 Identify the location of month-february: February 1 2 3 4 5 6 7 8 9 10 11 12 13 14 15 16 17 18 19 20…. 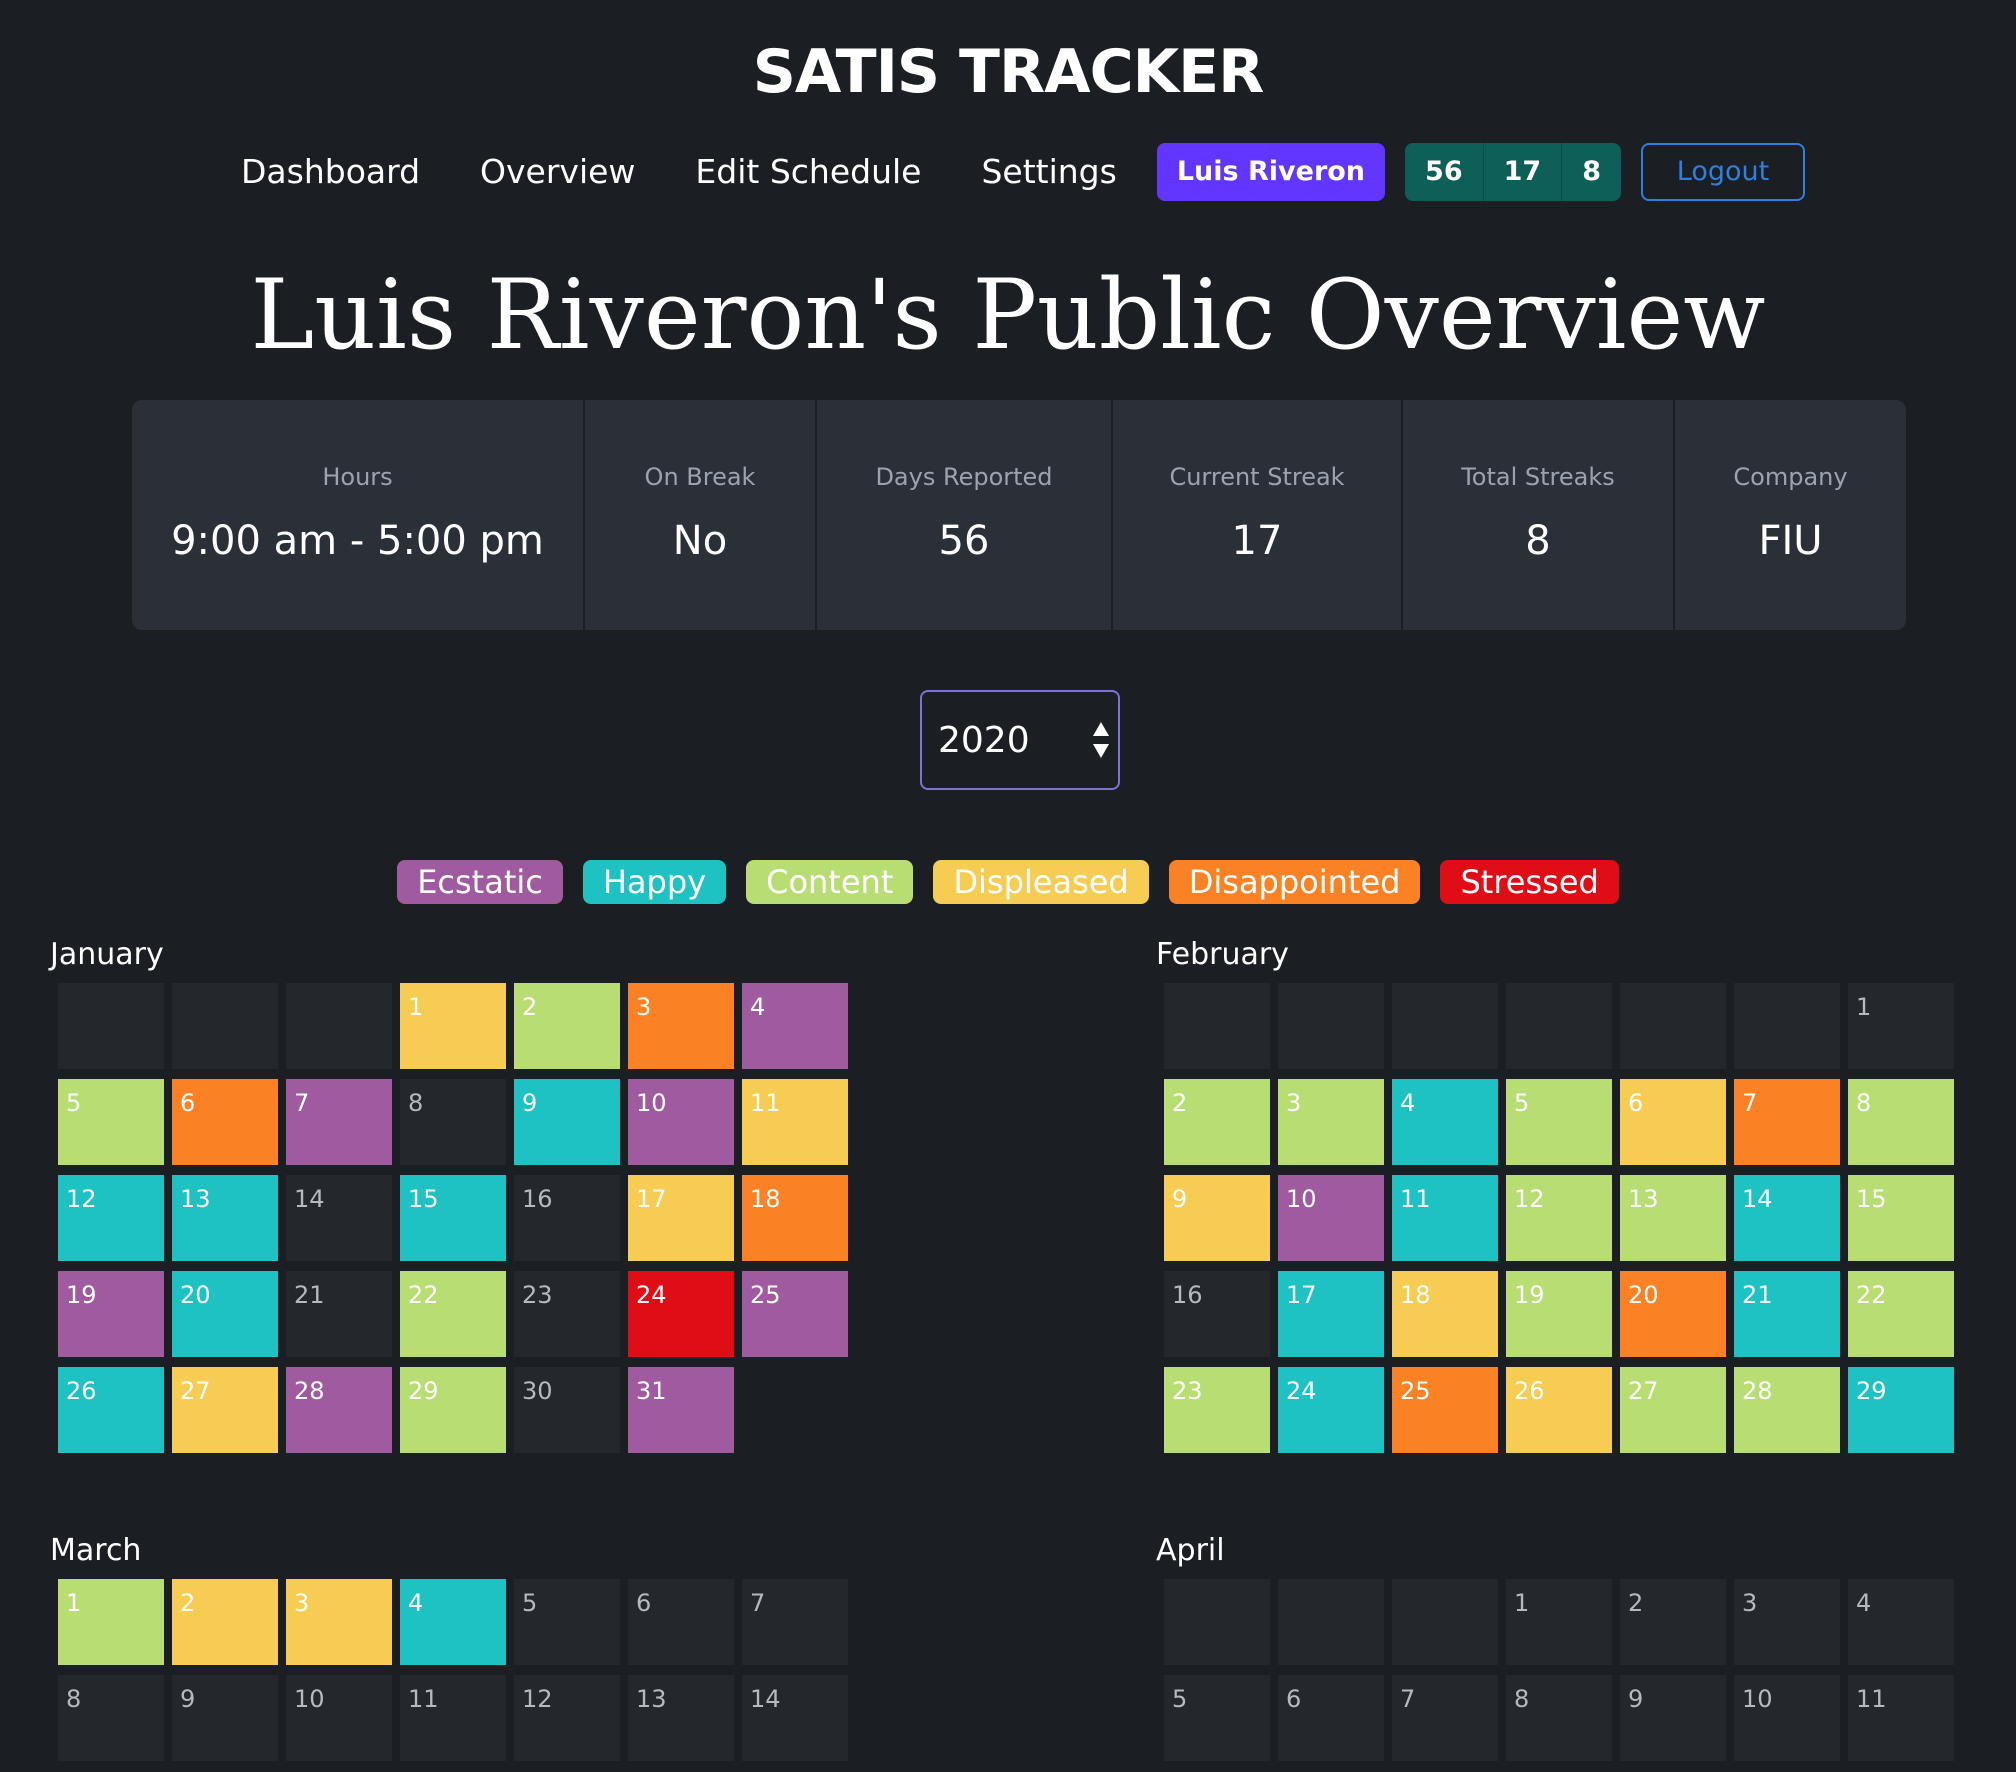
(1555, 1194).